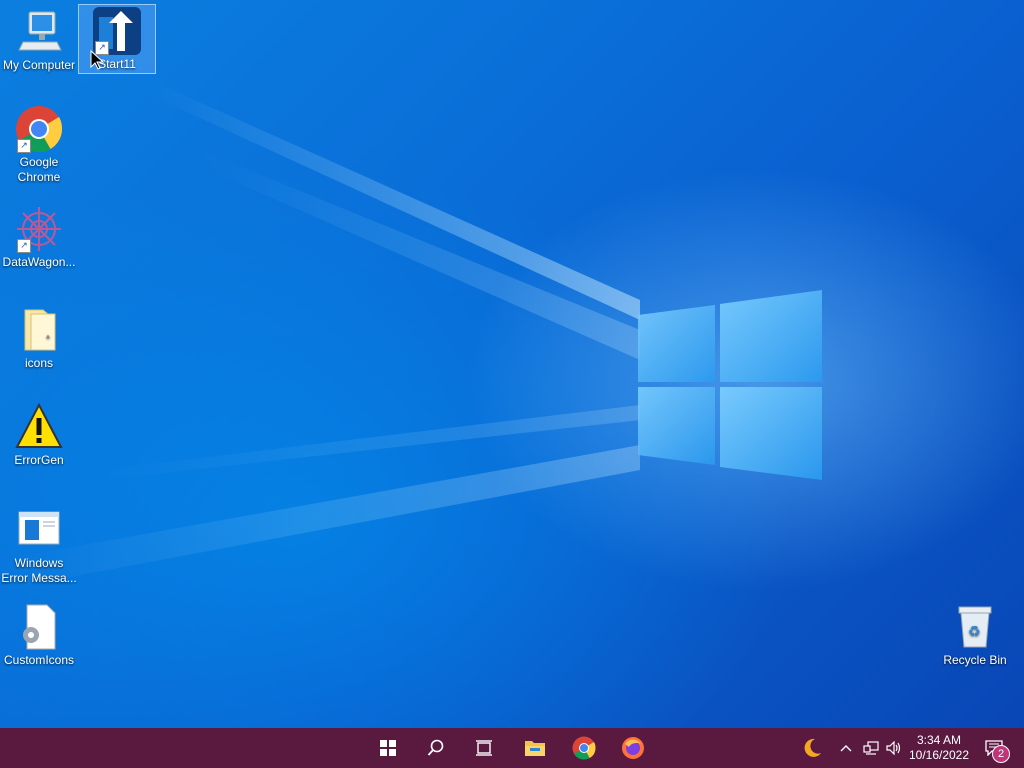 Image resolution: width=1024 pixels, height=768 pixels. I want to click on task-view-button, so click(484, 748).